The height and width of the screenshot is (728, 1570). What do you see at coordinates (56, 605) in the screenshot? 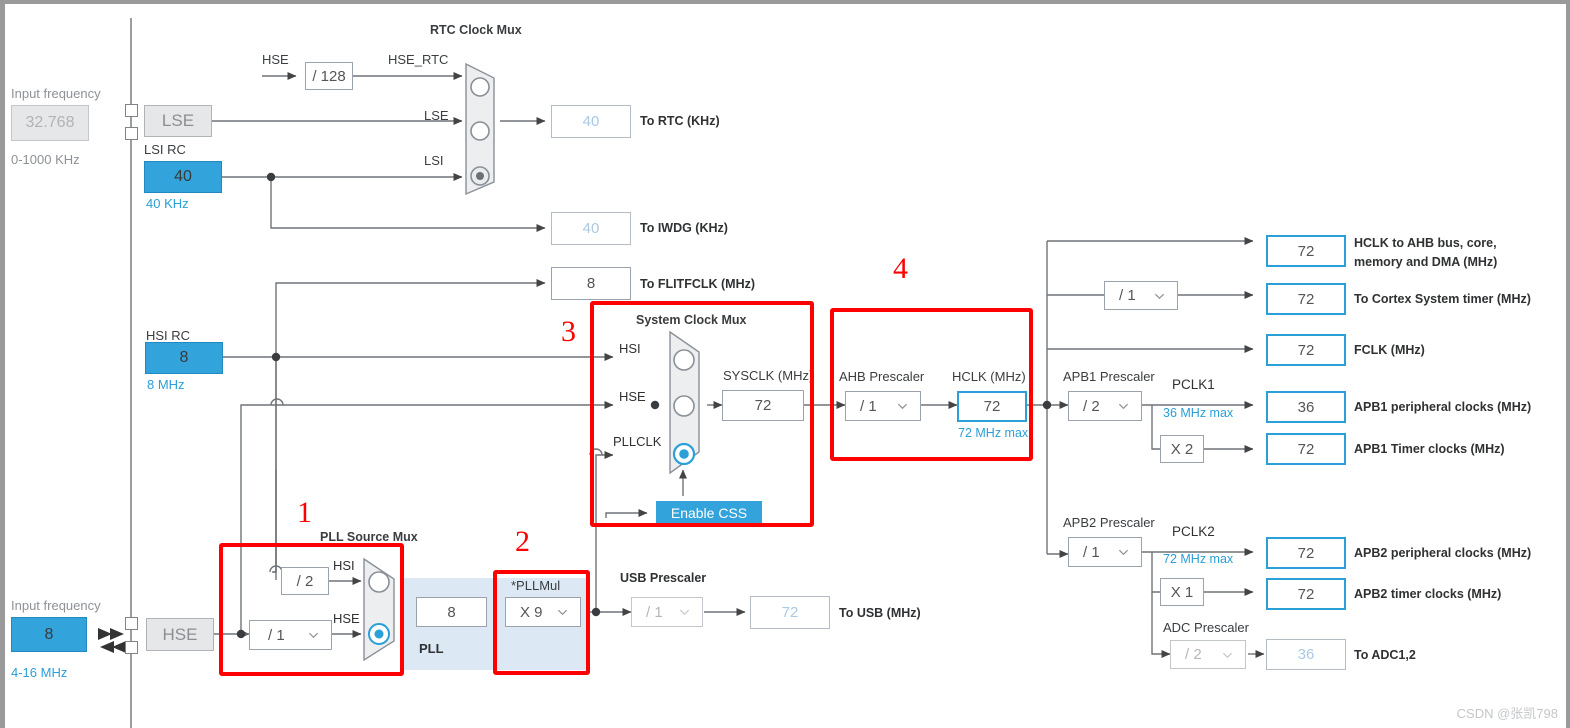
I see `hse-input-frequency-label: Input frequency` at bounding box center [56, 605].